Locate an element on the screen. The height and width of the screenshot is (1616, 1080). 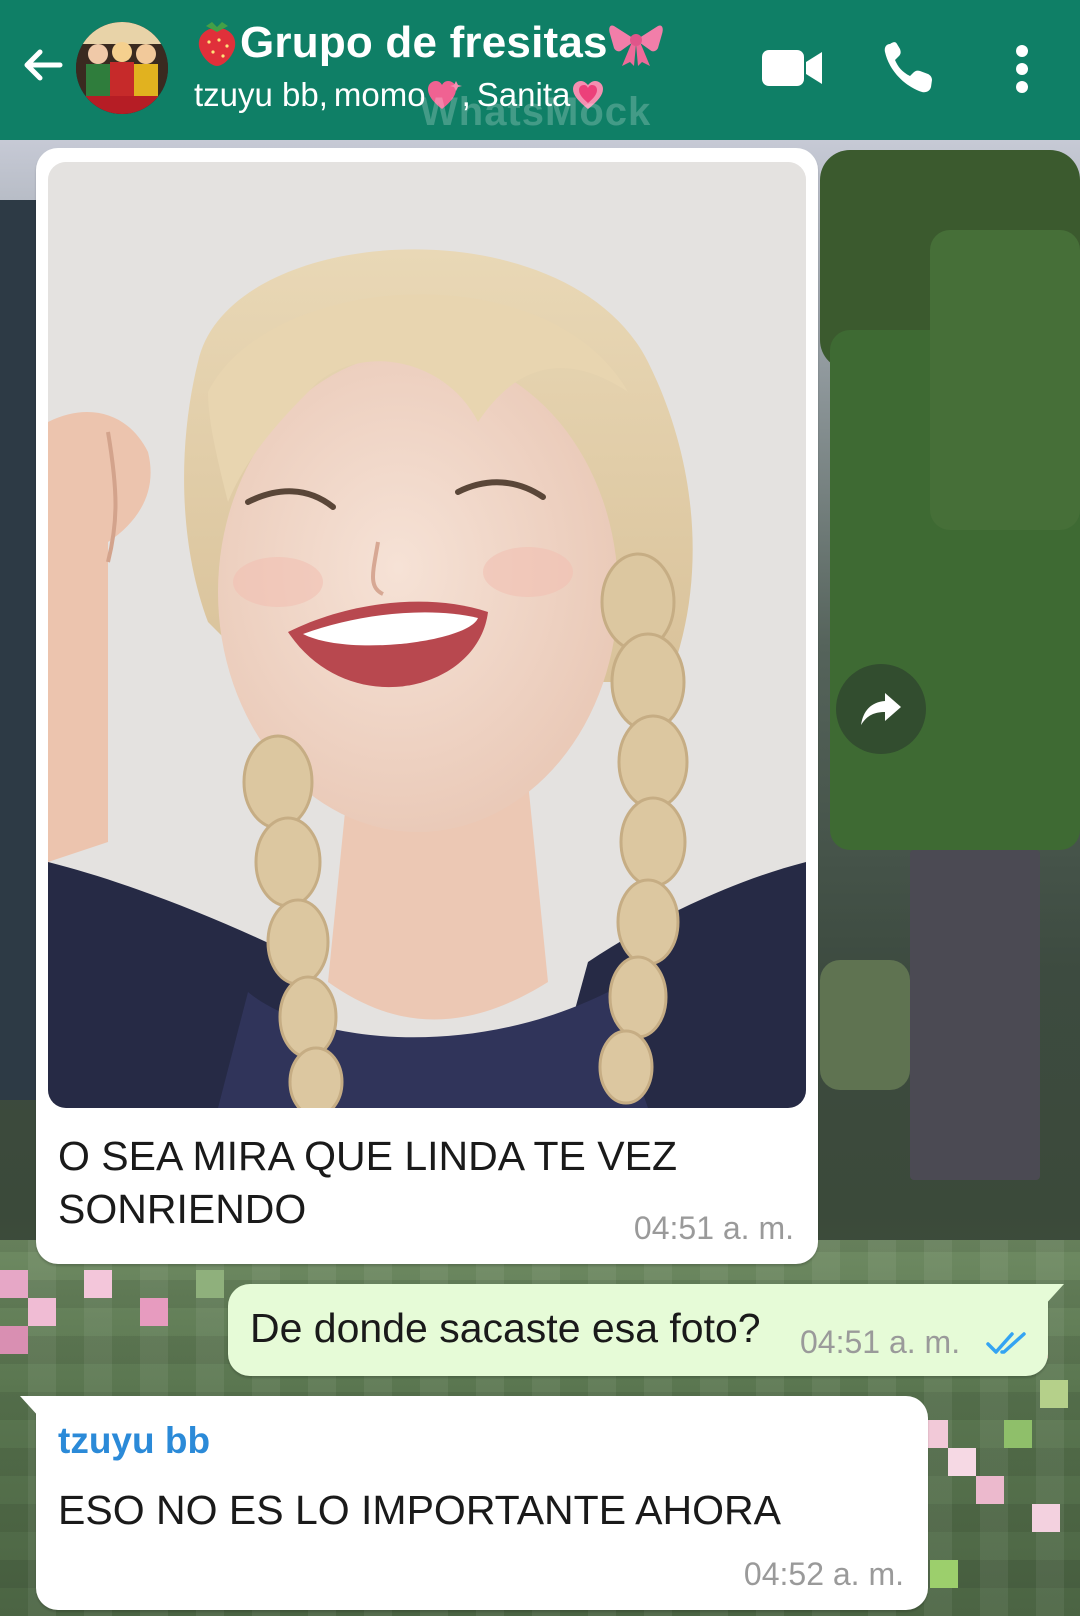
watermark: WhatsMock is located at coordinates (536, 112).